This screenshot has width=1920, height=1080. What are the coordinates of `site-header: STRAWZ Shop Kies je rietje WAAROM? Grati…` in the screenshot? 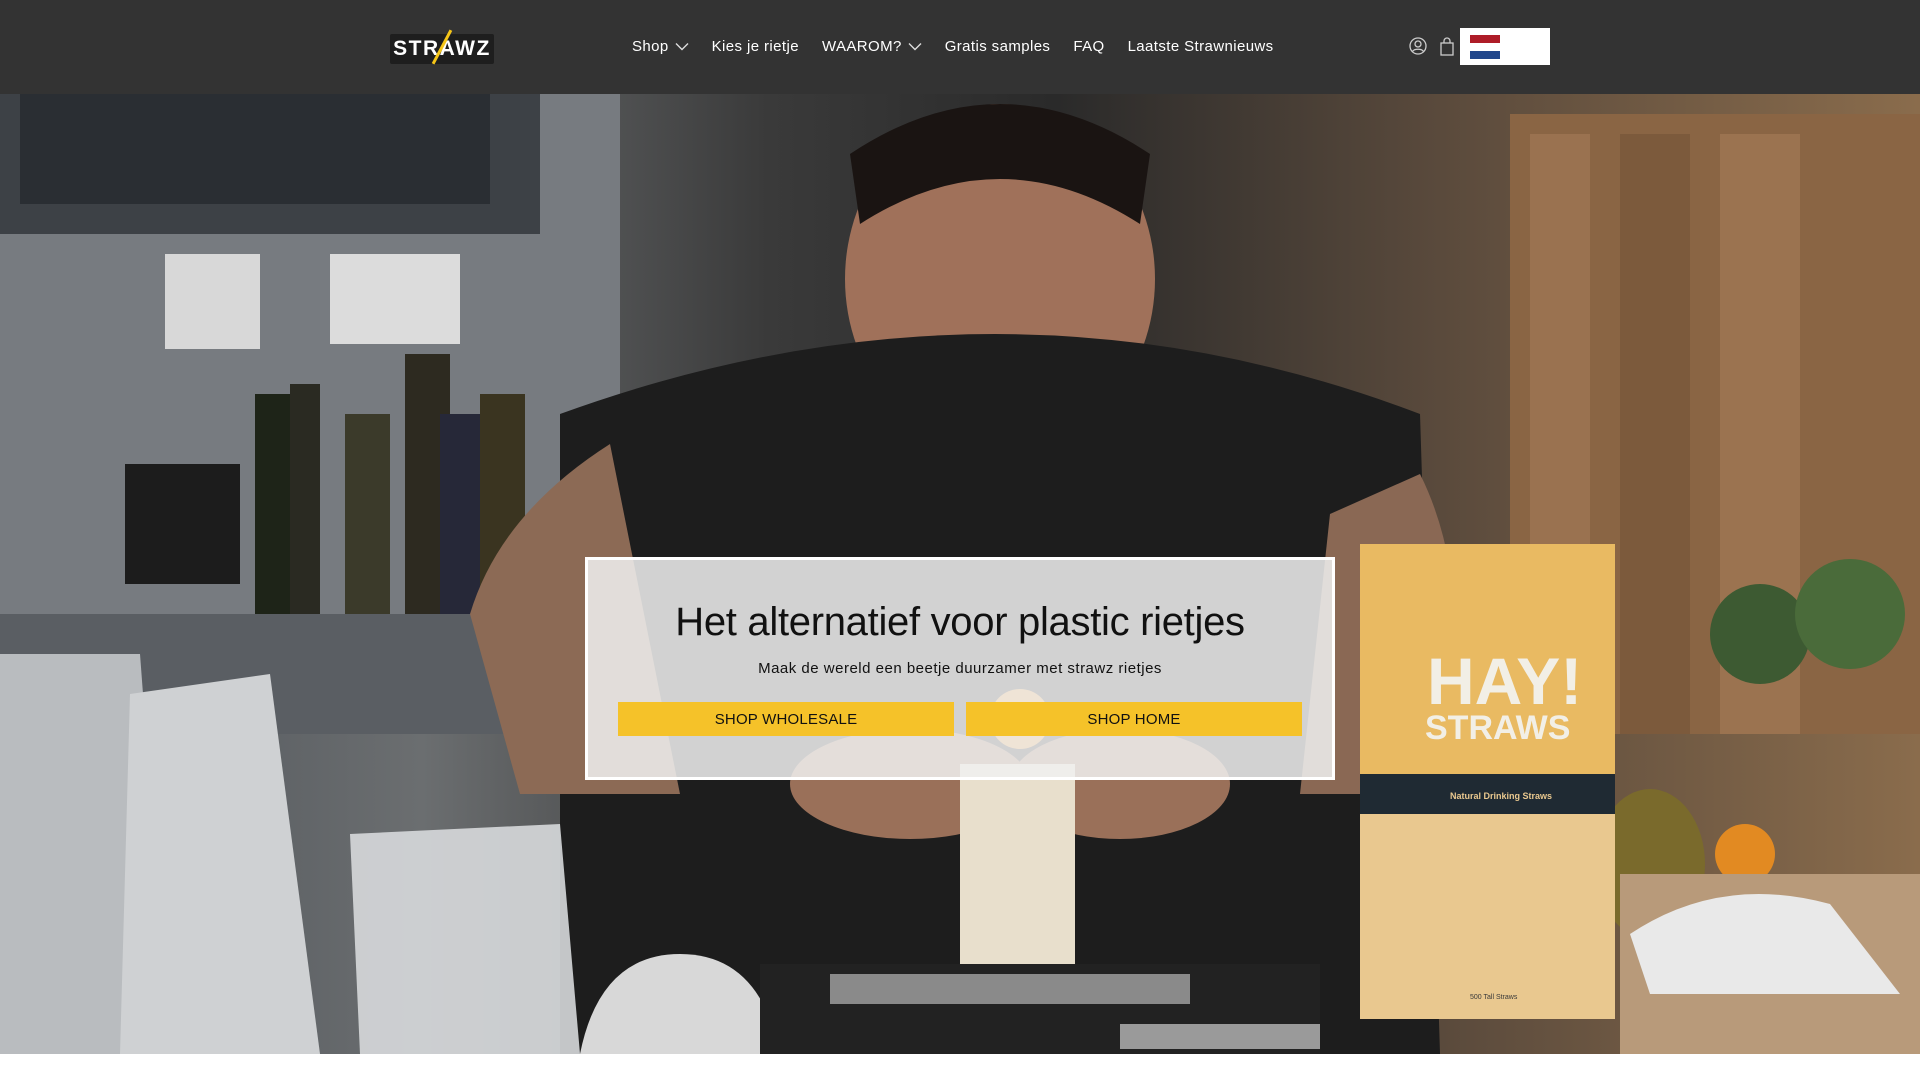 It's located at (960, 47).